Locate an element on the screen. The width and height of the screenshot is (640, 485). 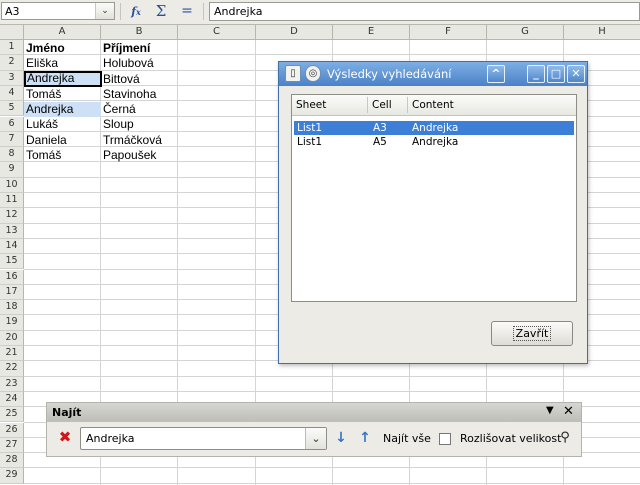
row-header: 8 is located at coordinates (12, 155).